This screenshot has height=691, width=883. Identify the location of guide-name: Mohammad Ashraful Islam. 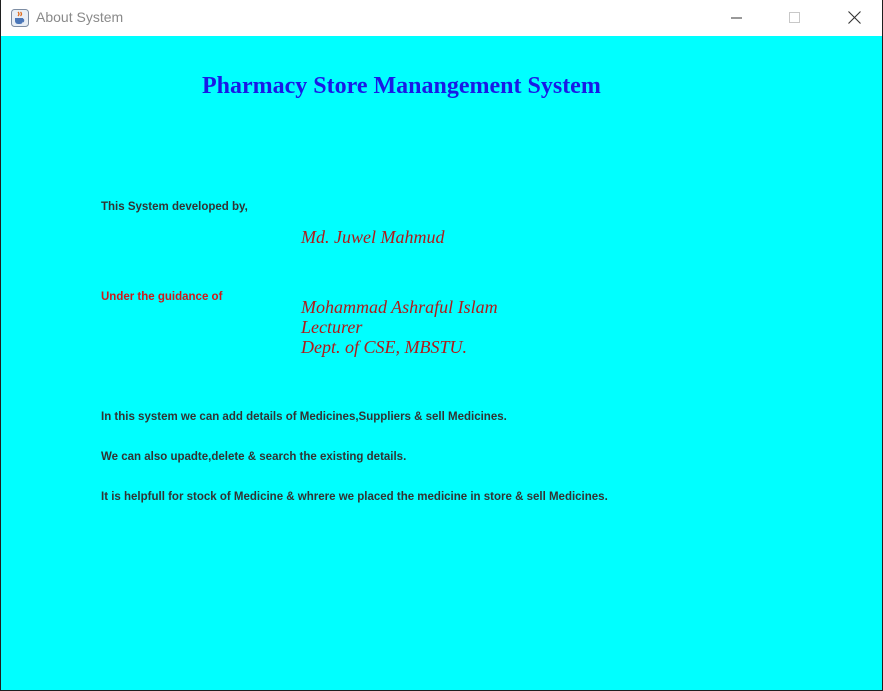
(399, 307).